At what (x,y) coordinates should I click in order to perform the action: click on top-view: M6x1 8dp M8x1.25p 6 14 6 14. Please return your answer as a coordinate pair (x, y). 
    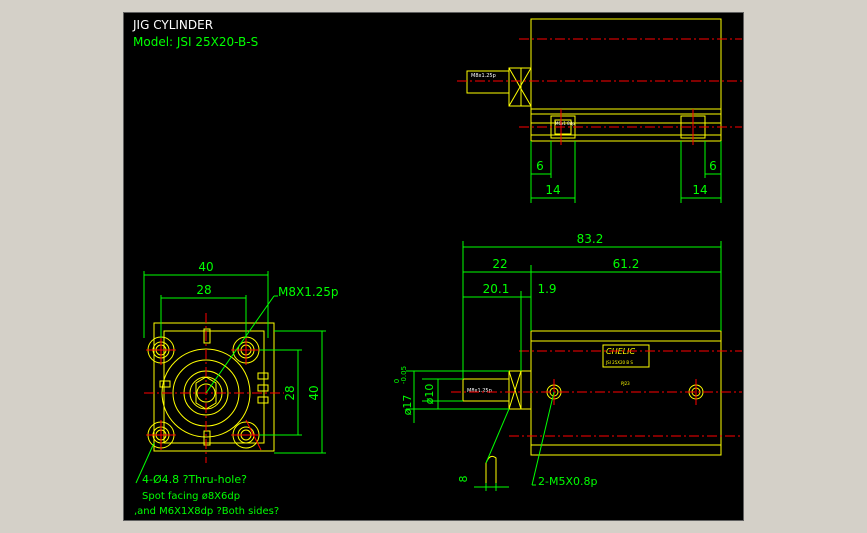
    Looking at the image, I should click on (599, 110).